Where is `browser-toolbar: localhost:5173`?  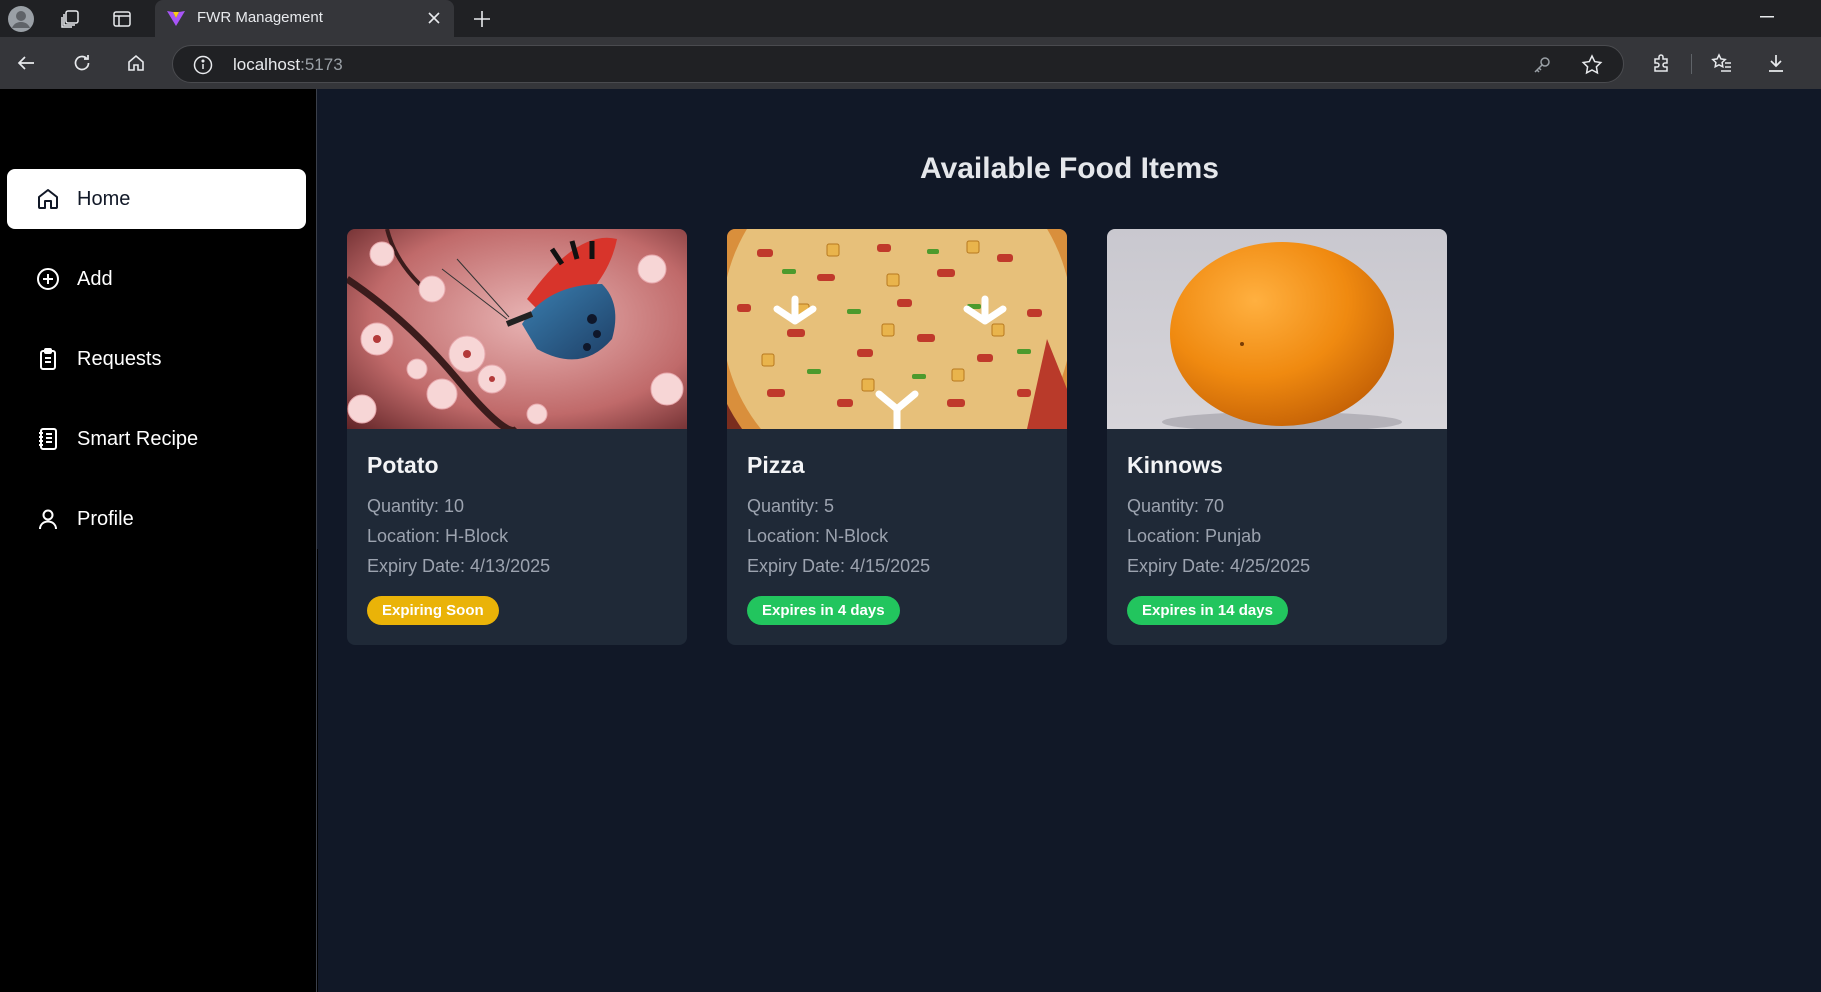 browser-toolbar: localhost:5173 is located at coordinates (910, 63).